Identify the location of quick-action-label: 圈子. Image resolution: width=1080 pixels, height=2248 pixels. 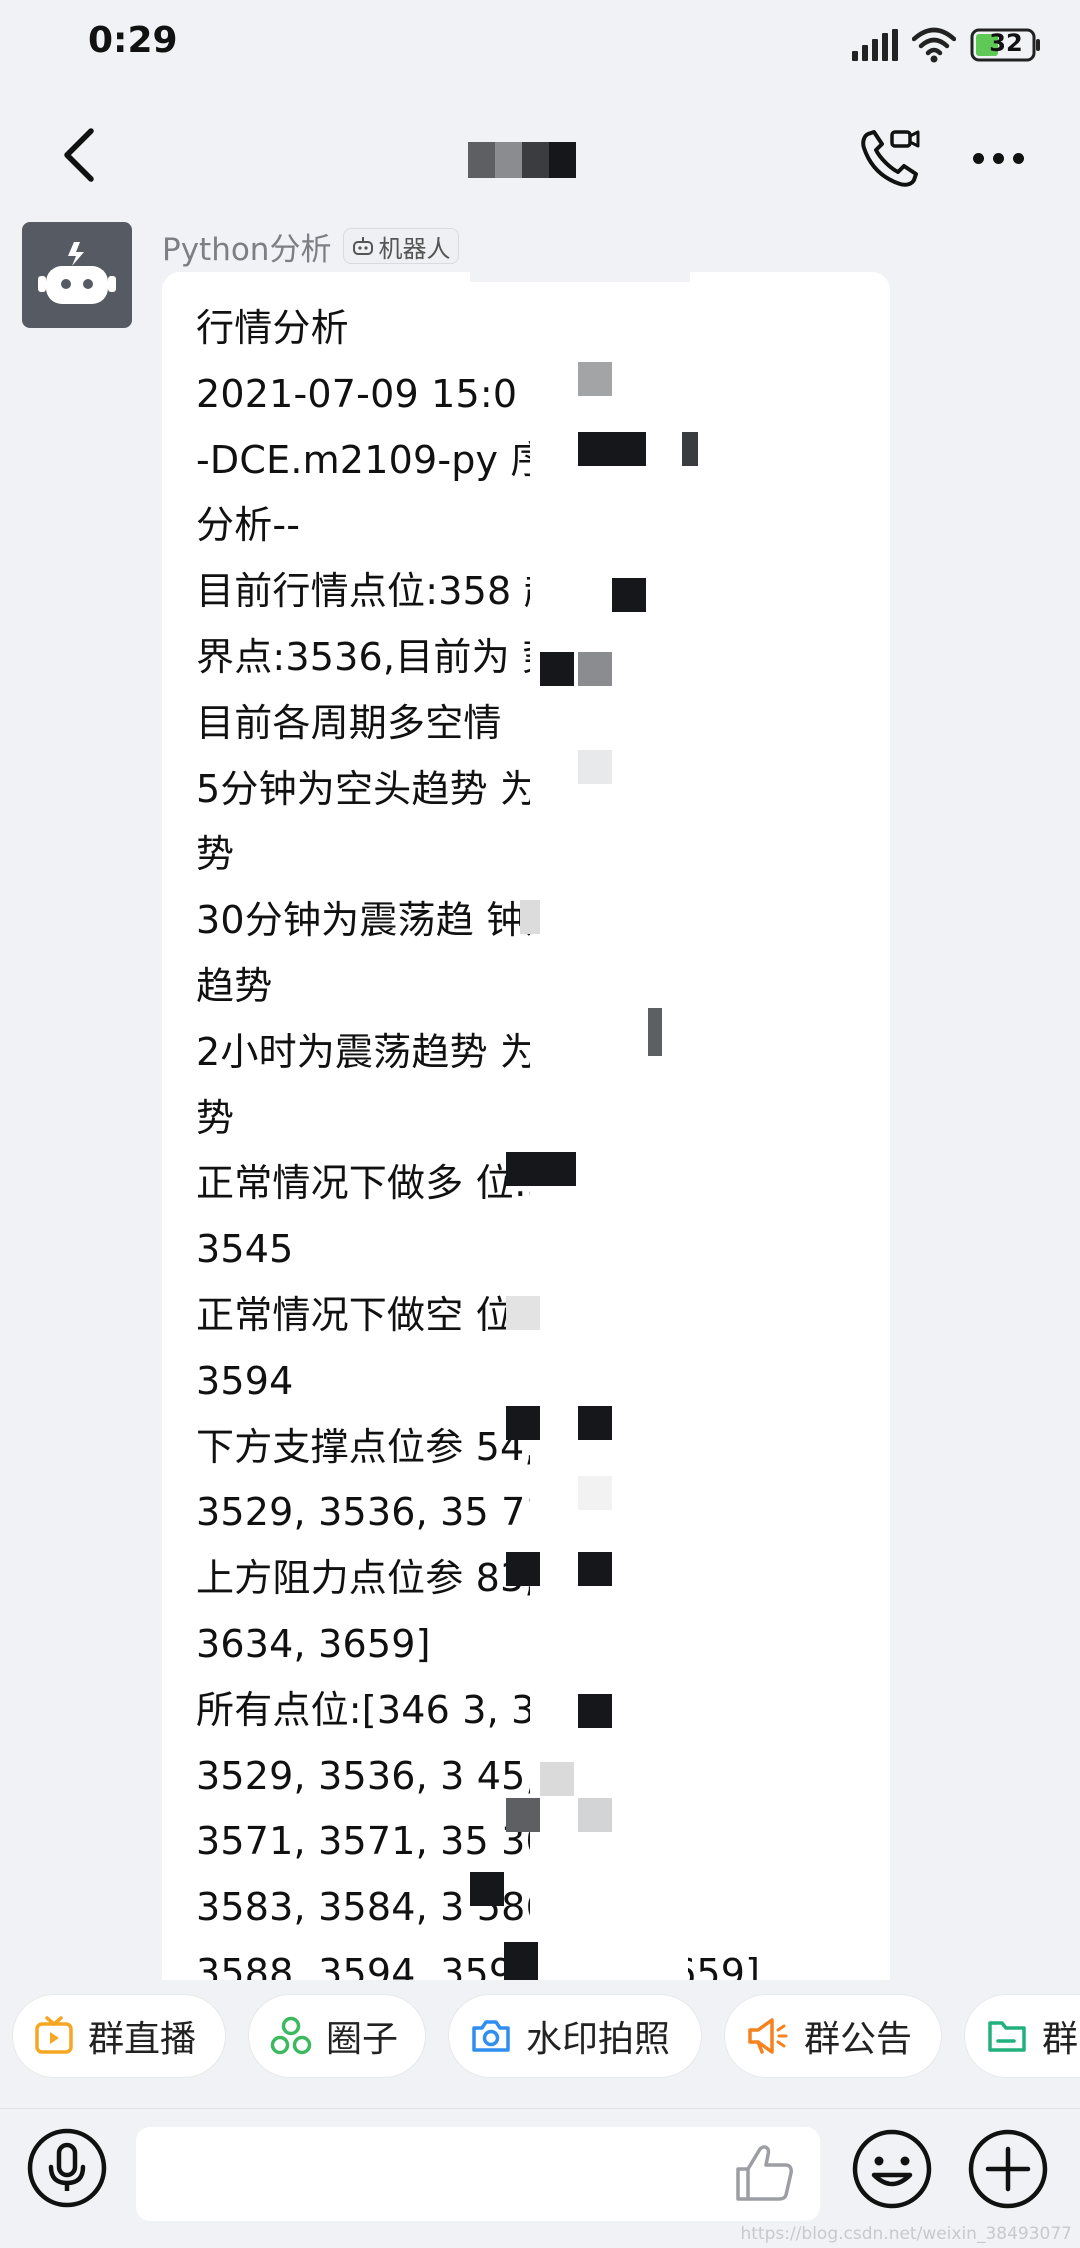
(362, 2039).